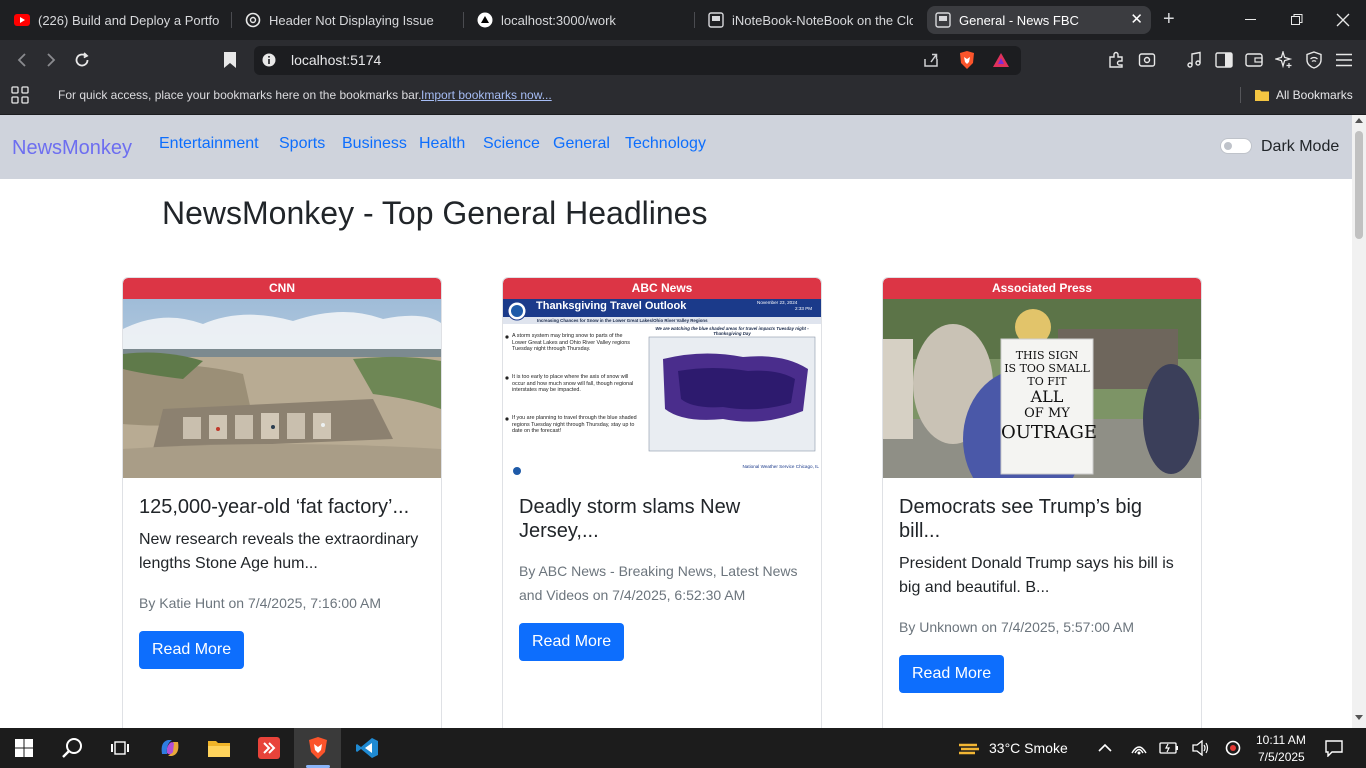 The image size is (1366, 768). I want to click on youtube-icon, so click(22, 20).